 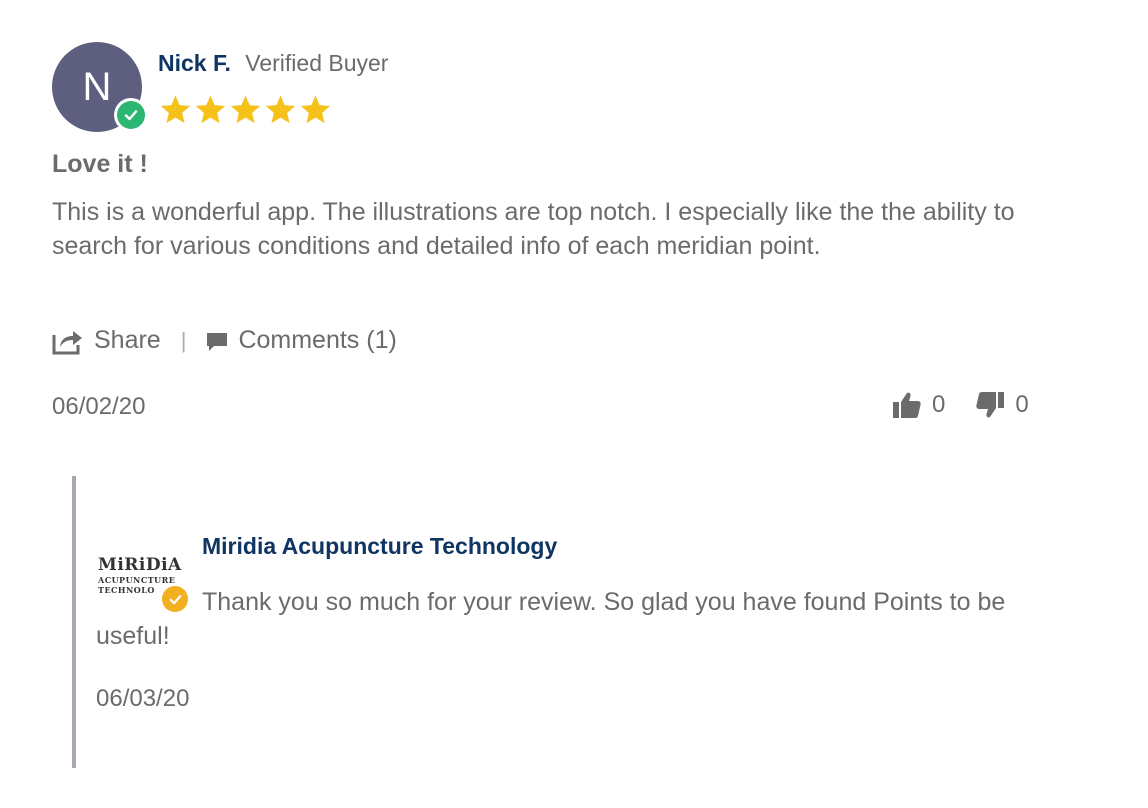 I want to click on thumbs-up-icon, so click(x=907, y=405).